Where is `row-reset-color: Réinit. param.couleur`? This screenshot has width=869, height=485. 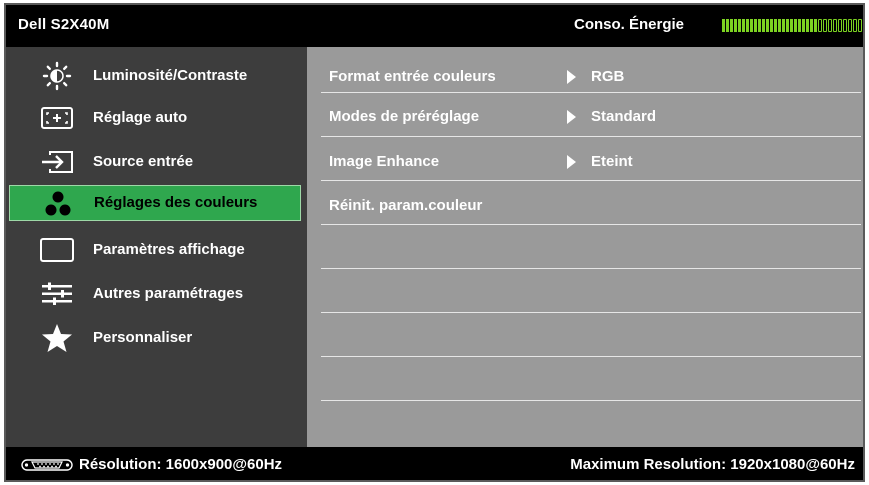
row-reset-color: Réinit. param.couleur is located at coordinates (591, 206).